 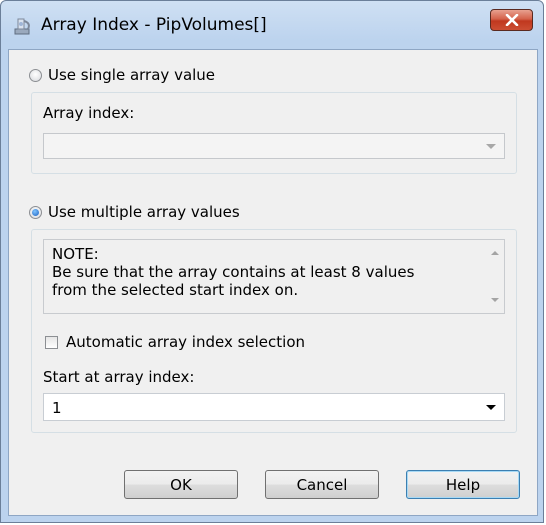 What do you see at coordinates (57, 408) in the screenshot?
I see `start-index-value: 1` at bounding box center [57, 408].